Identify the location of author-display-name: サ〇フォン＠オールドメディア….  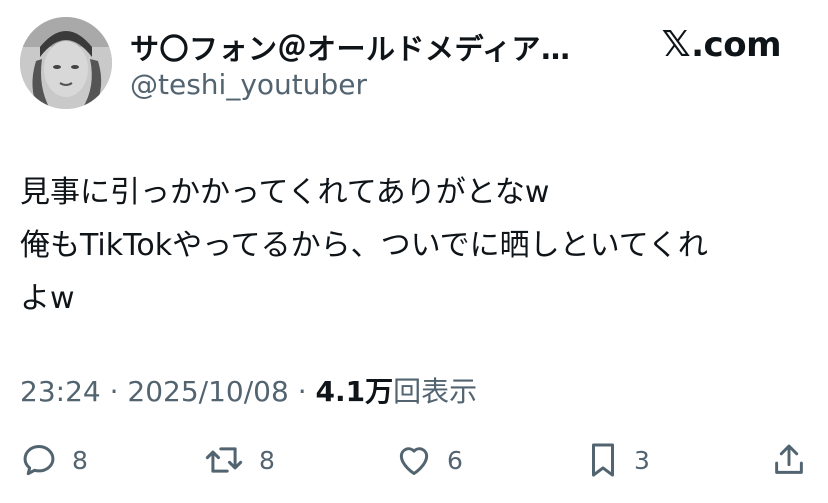
(360, 47).